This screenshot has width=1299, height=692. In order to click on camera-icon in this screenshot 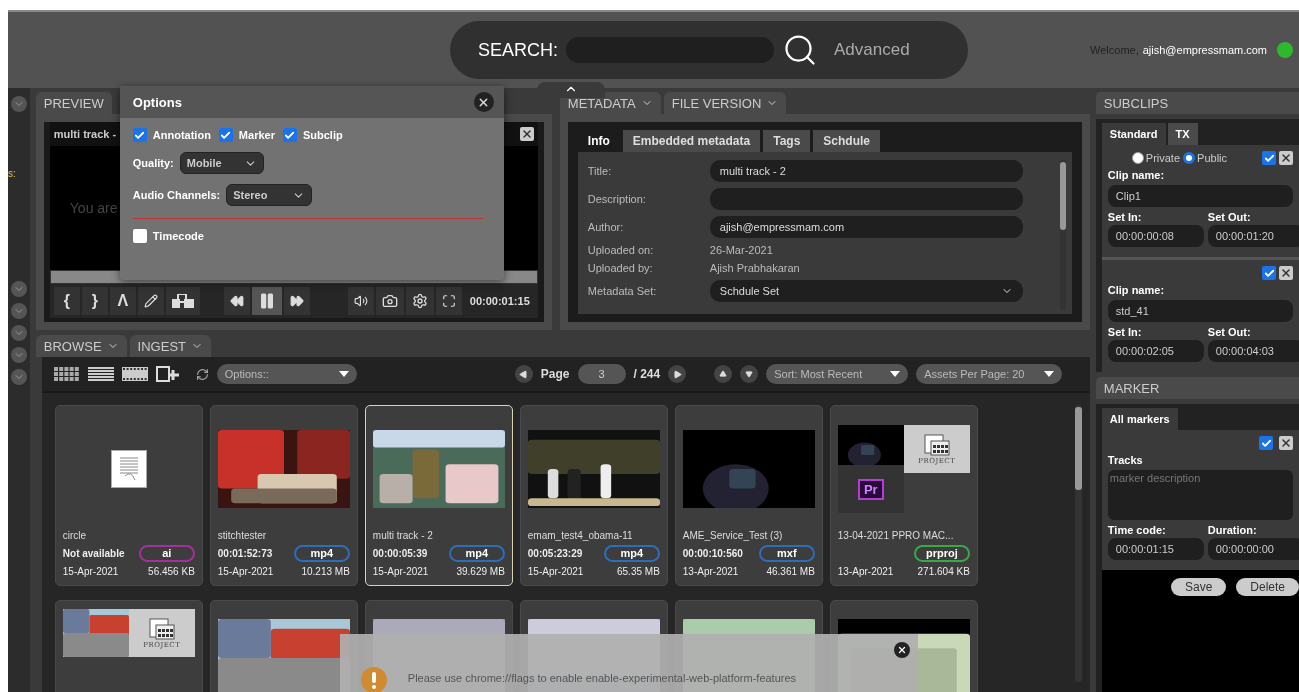, I will do `click(389, 301)`.